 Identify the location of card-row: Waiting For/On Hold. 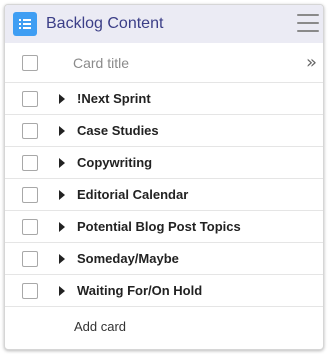
(164, 291).